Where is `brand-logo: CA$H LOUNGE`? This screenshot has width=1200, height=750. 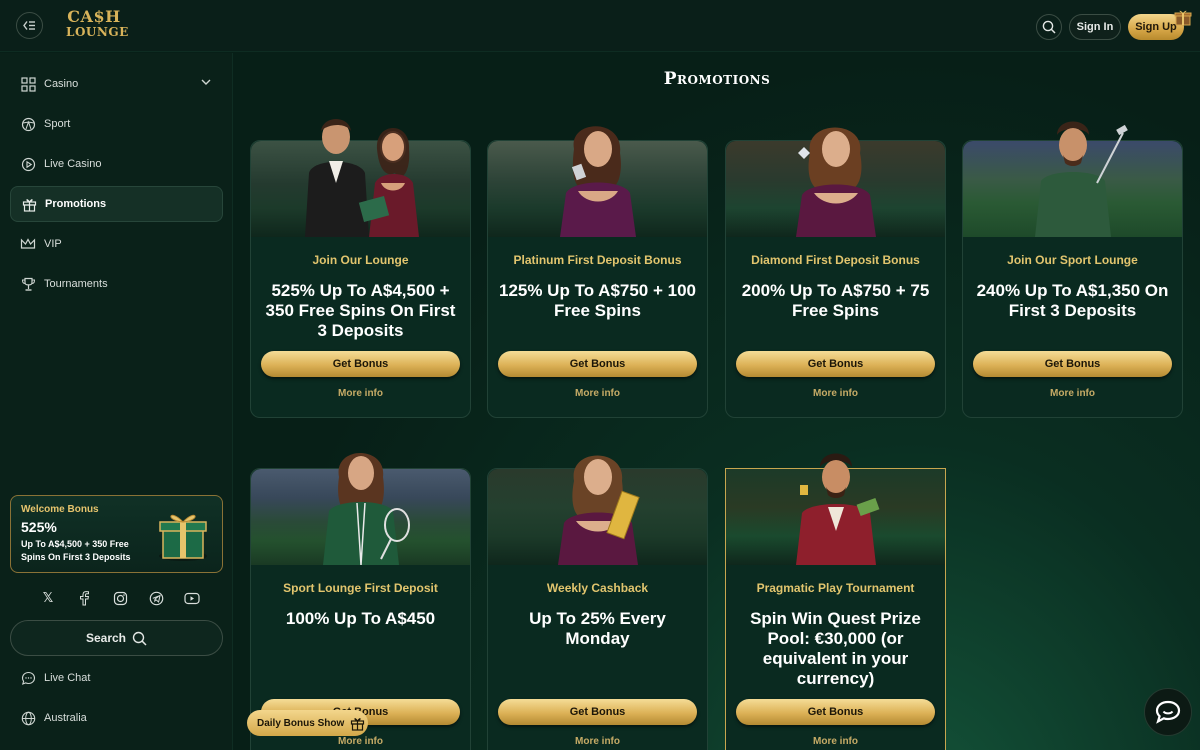
brand-logo: CA$H LOUNGE is located at coordinates (97, 23).